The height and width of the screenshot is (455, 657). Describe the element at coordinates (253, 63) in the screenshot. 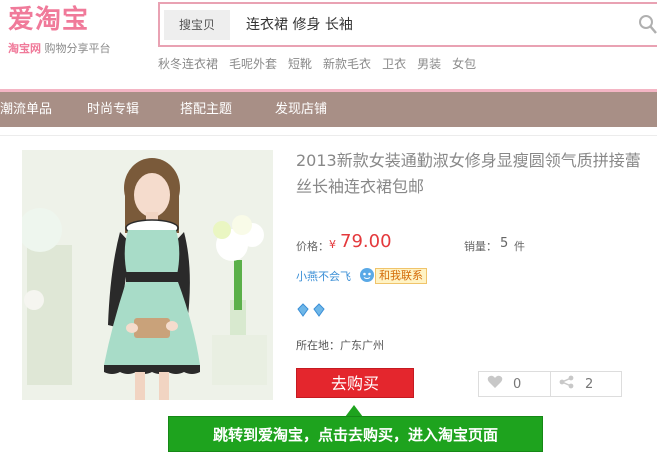

I see `hot-word-link: 毛呢外套` at that location.